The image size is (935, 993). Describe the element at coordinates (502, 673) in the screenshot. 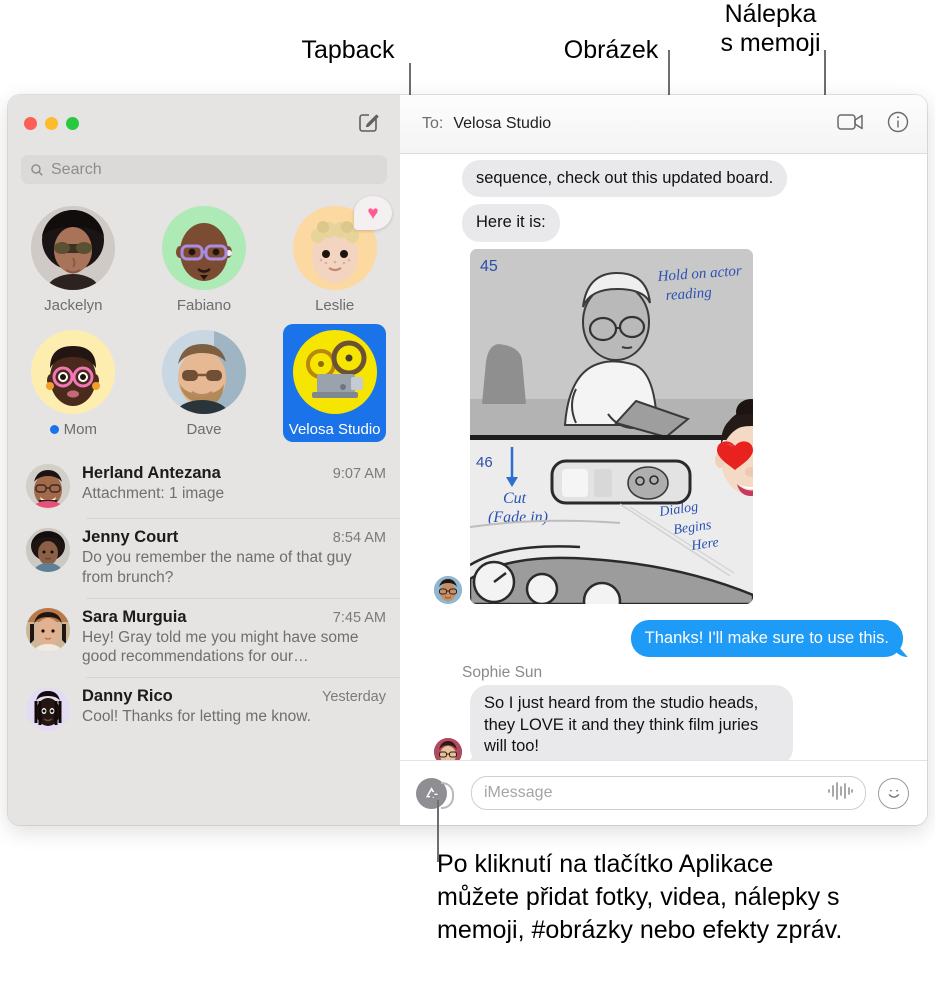

I see `sender-name: Sophie Sun` at that location.